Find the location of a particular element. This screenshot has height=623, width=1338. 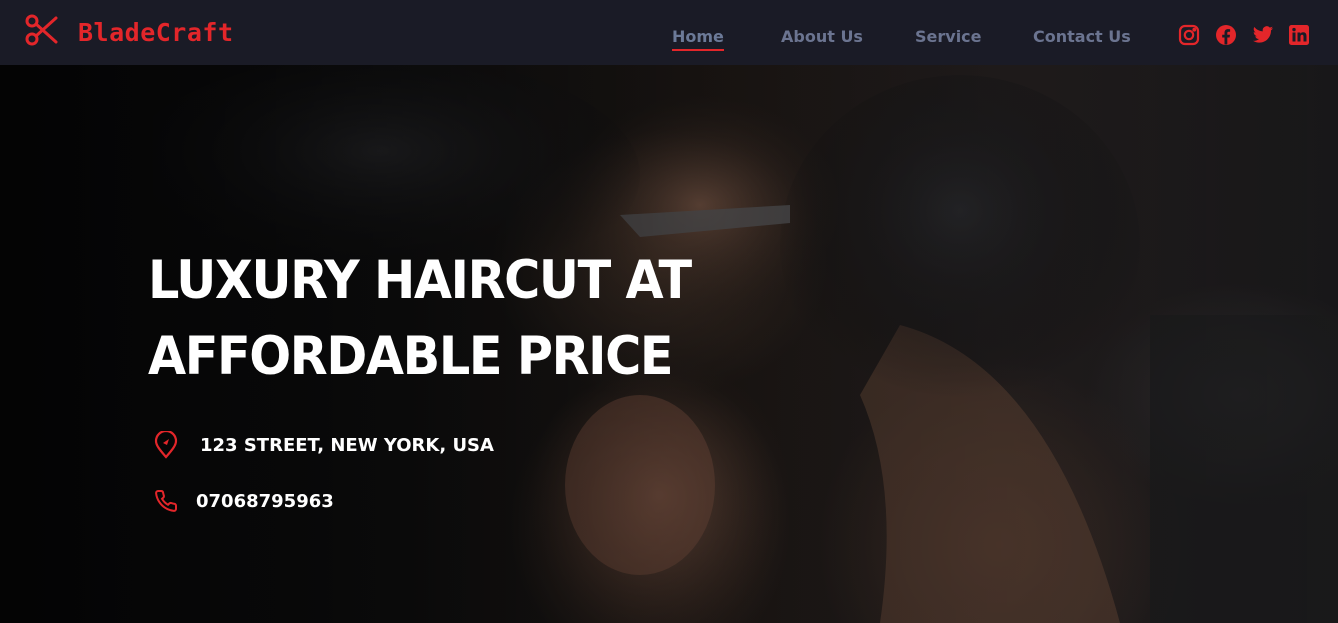

hero-title: LUXURY HAIRCUT AT AFFORDABLE PRICE is located at coordinates (445, 319).